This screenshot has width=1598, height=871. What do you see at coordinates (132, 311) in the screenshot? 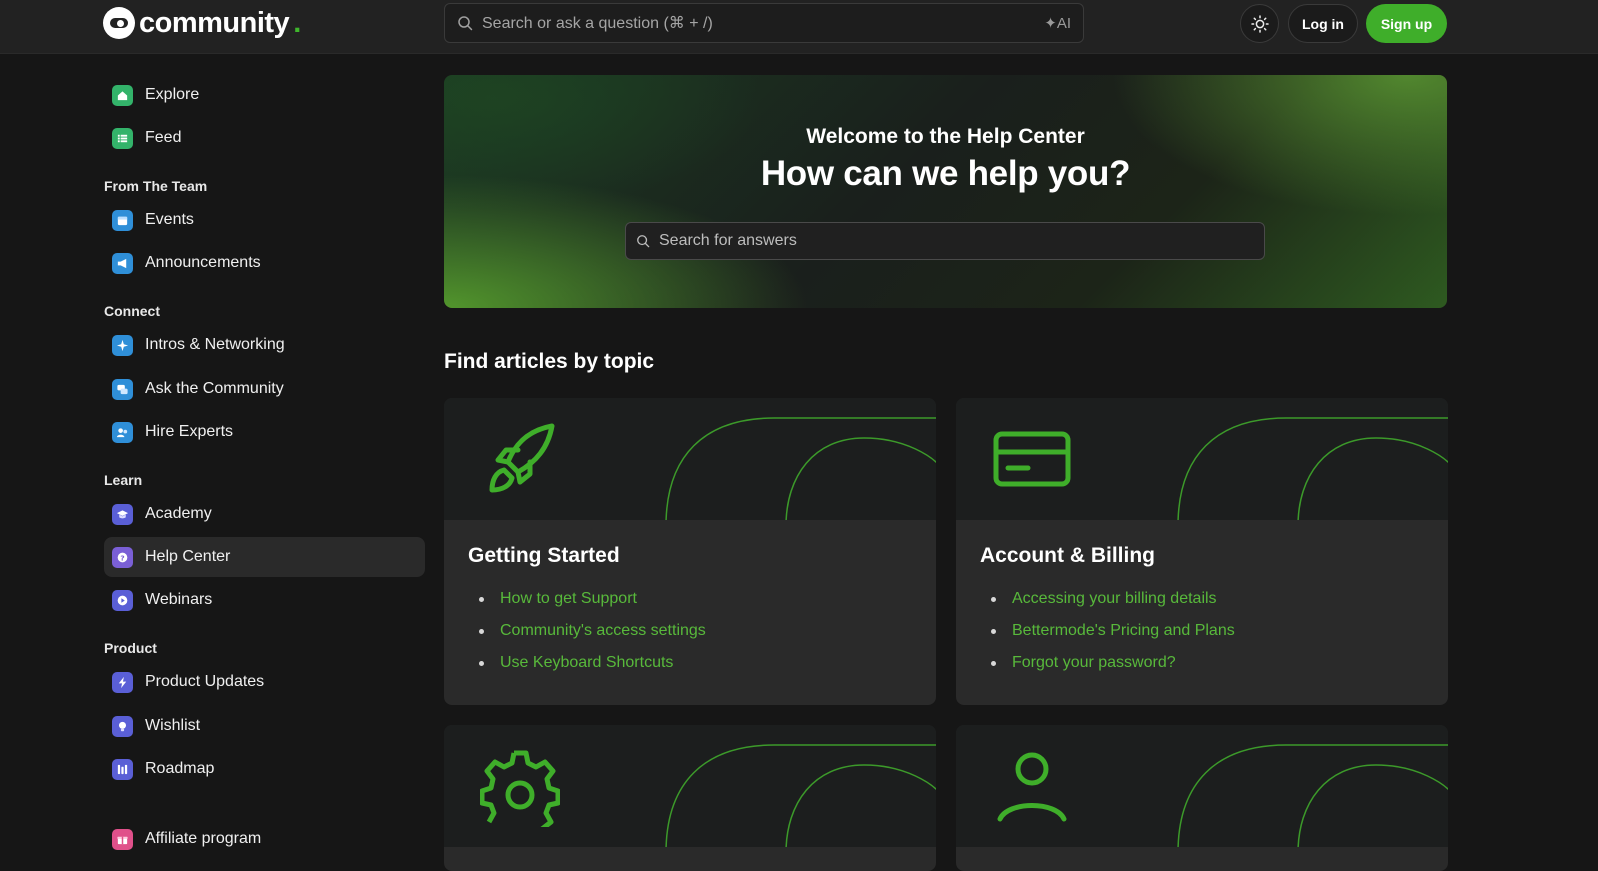
I see `sidebar-heading: Connect` at bounding box center [132, 311].